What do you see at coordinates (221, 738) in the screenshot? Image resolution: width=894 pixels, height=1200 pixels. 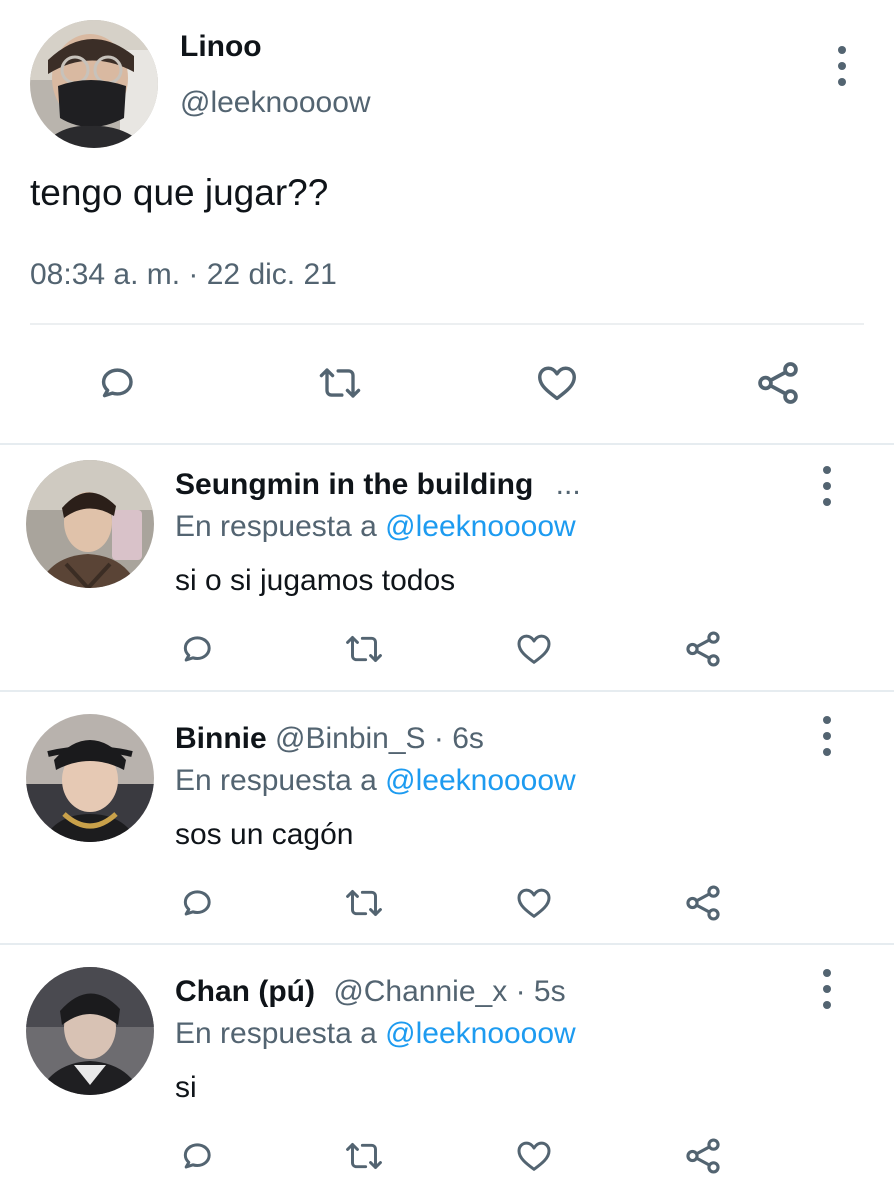 I see `author-name: Binnie` at bounding box center [221, 738].